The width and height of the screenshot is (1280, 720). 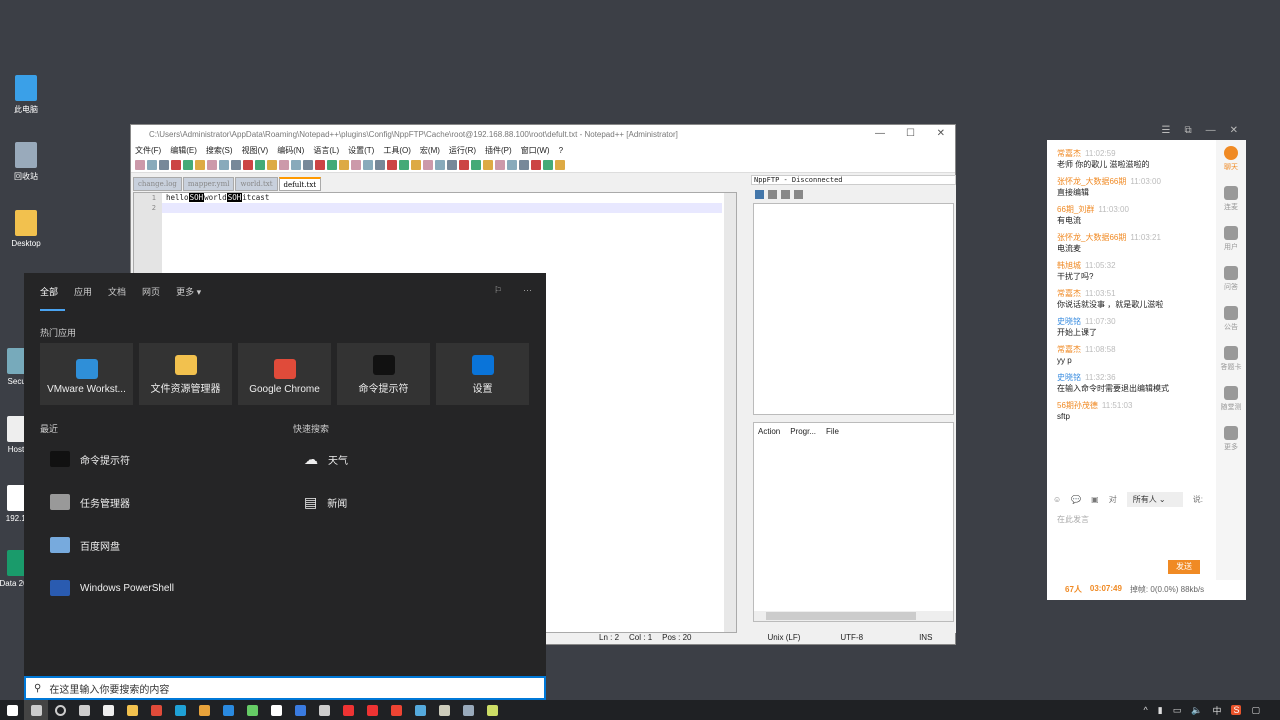 What do you see at coordinates (26, 162) in the screenshot?
I see `desktop-icon: 回收站` at bounding box center [26, 162].